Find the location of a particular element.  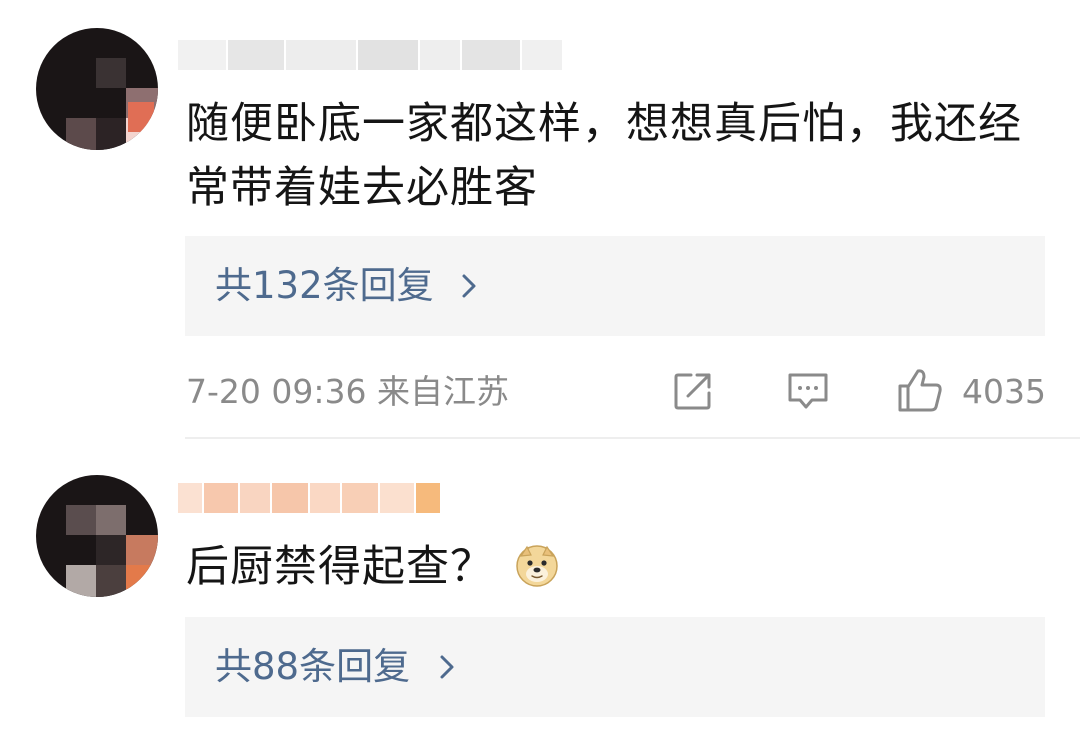

comment-text: 随便卧底一家都这样，想想真后怕，我还经 常带着娃去必胜客 is located at coordinates (621, 156).